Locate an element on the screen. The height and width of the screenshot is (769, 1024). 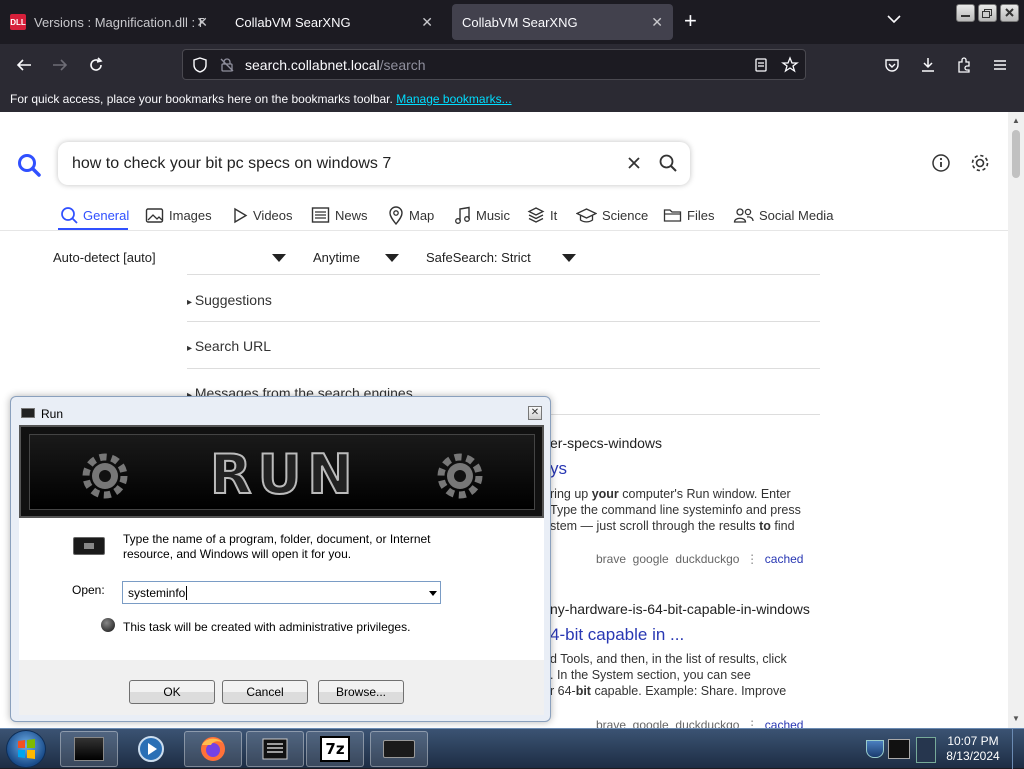
tab-collabvm-searxng-active: CollabVM SearXNG ✕ is located at coordinates (562, 22).